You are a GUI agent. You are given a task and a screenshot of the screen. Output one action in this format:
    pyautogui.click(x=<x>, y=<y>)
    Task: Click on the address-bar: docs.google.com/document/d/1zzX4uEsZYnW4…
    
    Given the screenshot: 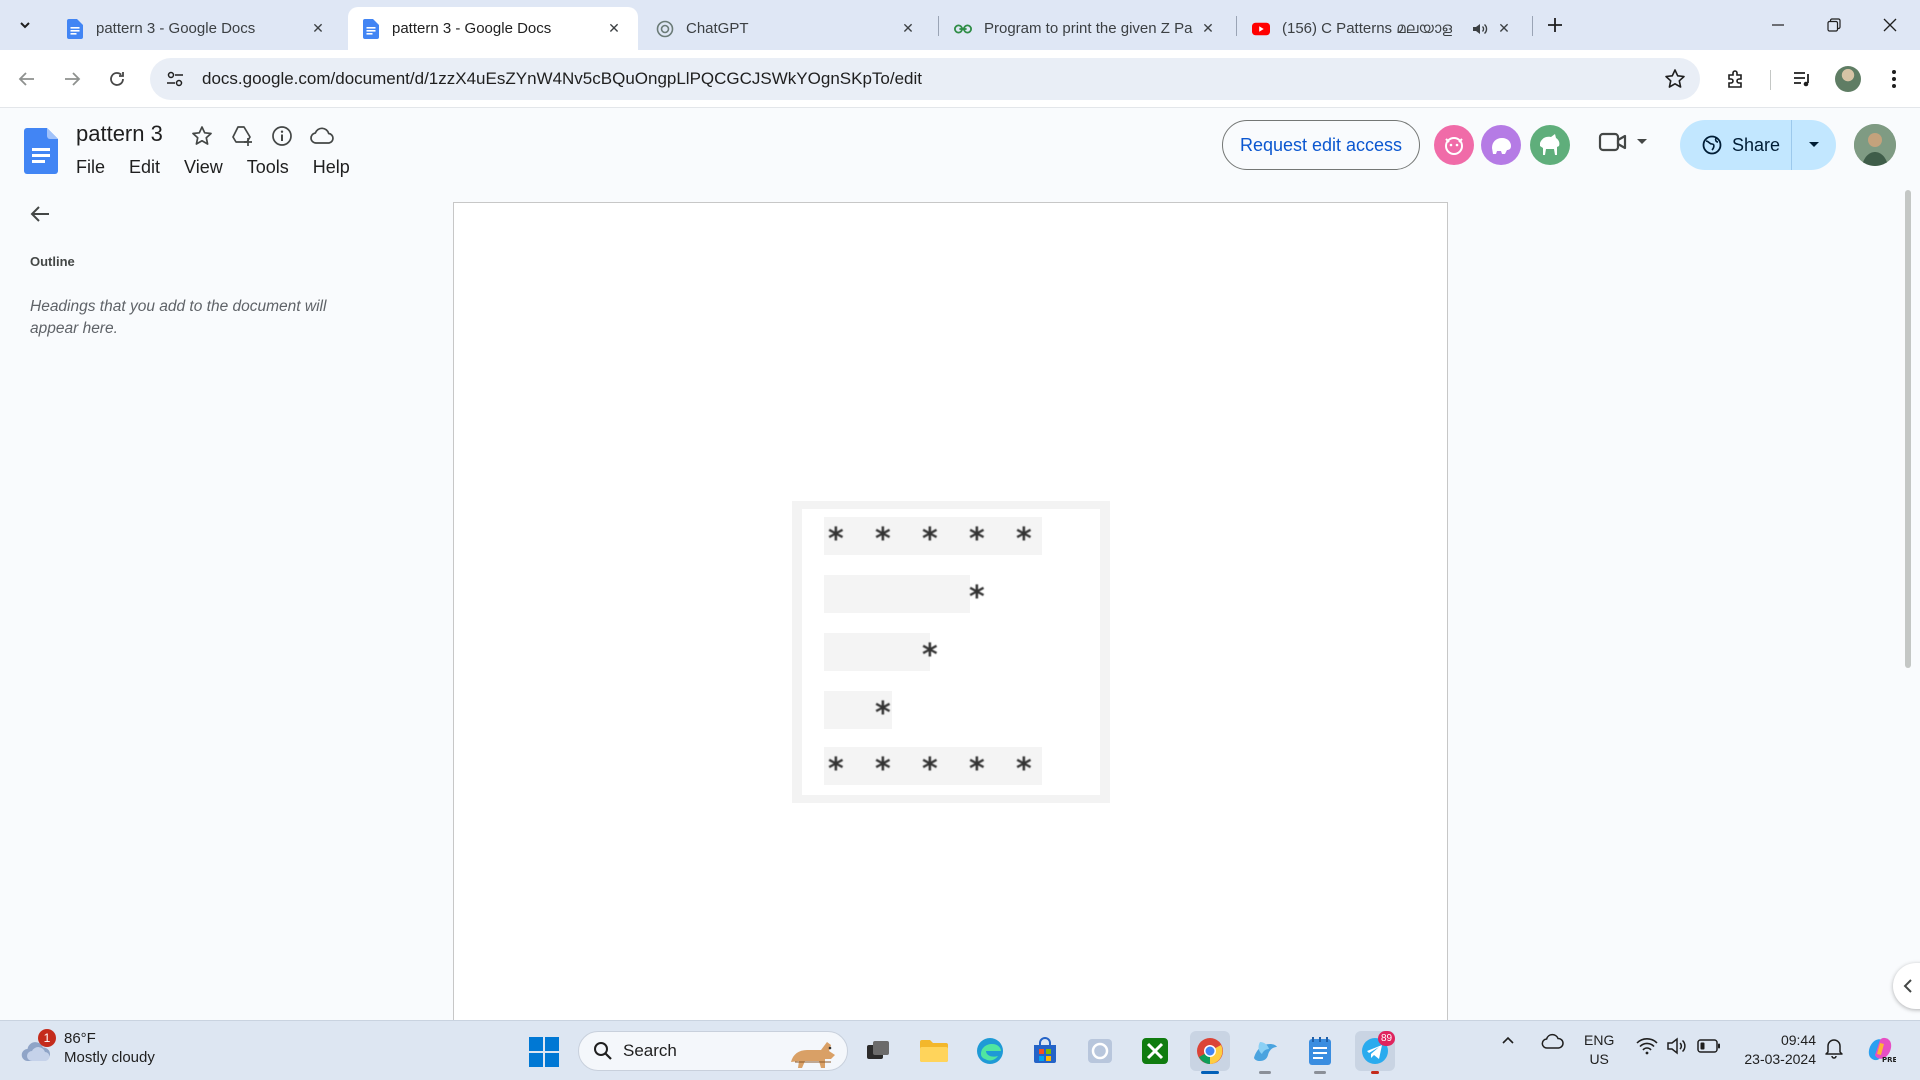 What is the action you would take?
    pyautogui.click(x=925, y=79)
    